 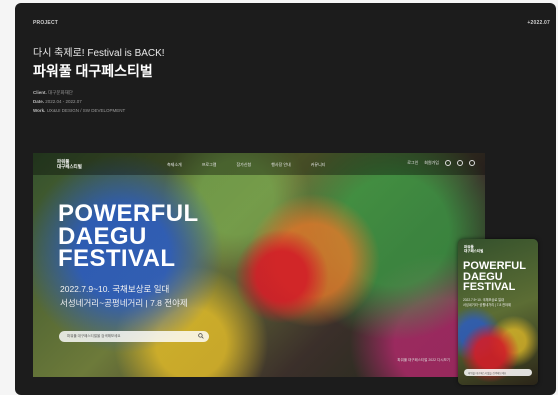 I want to click on meta-client: Client. 대구문화재단, so click(x=53, y=92).